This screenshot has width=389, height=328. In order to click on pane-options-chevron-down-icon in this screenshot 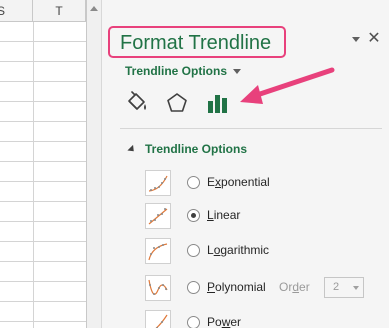, I will do `click(356, 39)`.